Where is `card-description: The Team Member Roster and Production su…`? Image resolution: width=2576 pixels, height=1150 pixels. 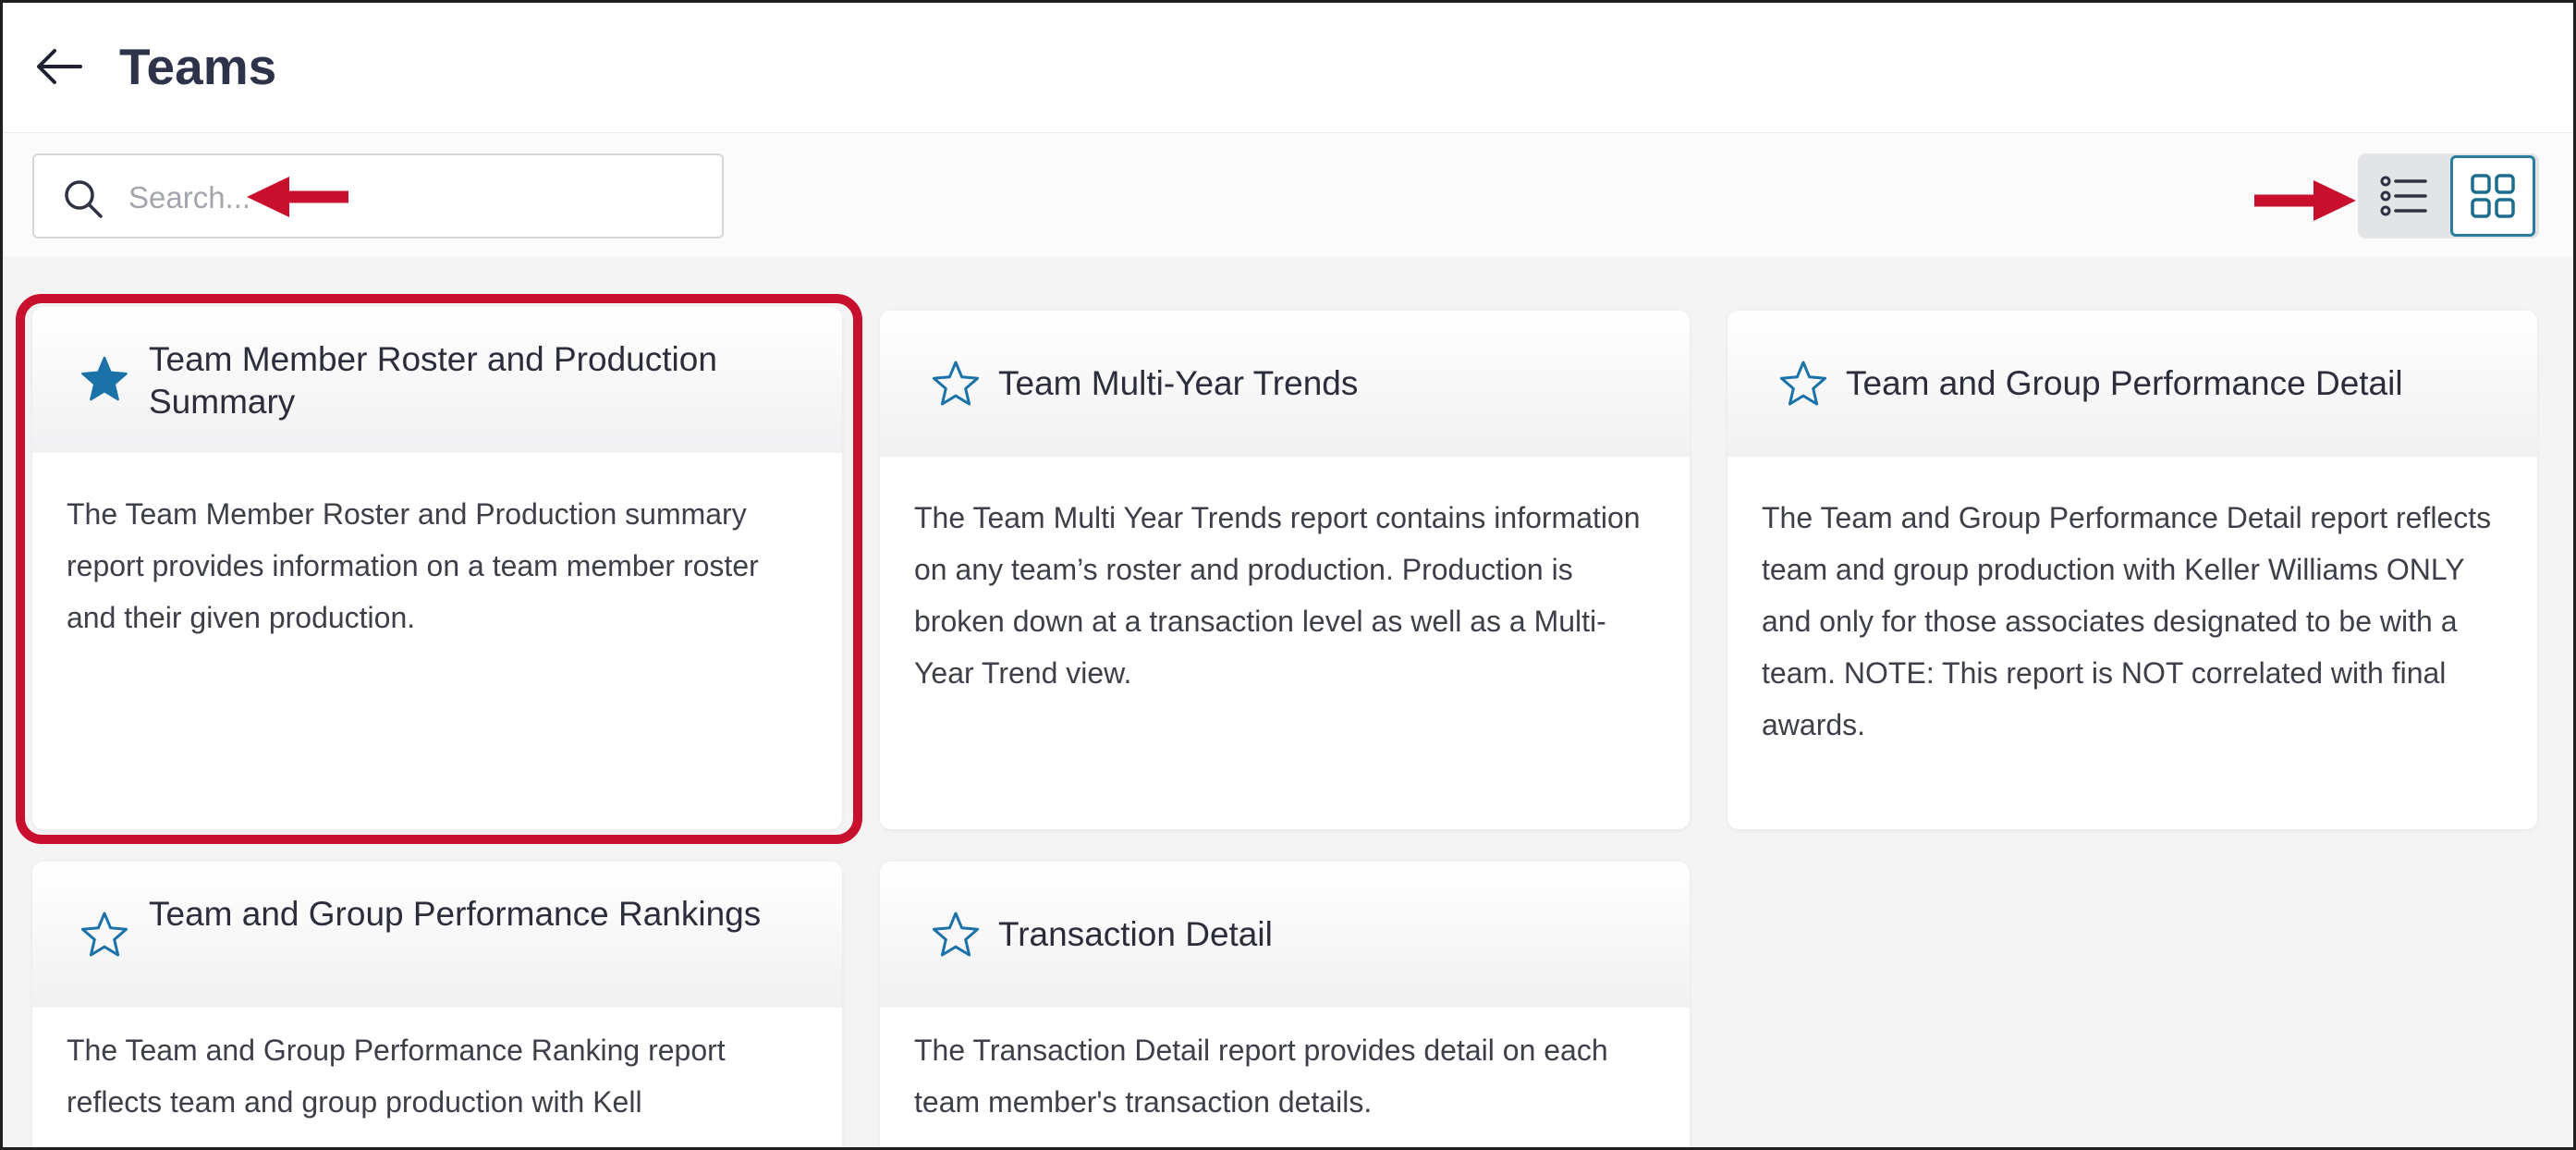 card-description: The Team Member Roster and Production su… is located at coordinates (413, 565).